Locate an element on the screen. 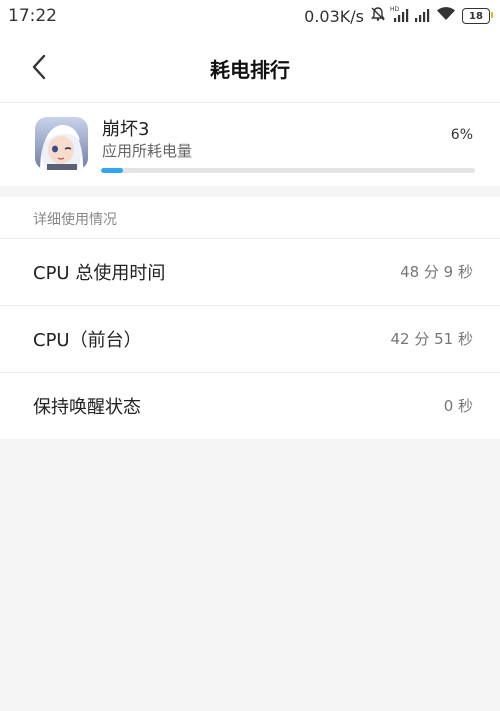  app-subtitle: 应用所耗电量 is located at coordinates (147, 151).